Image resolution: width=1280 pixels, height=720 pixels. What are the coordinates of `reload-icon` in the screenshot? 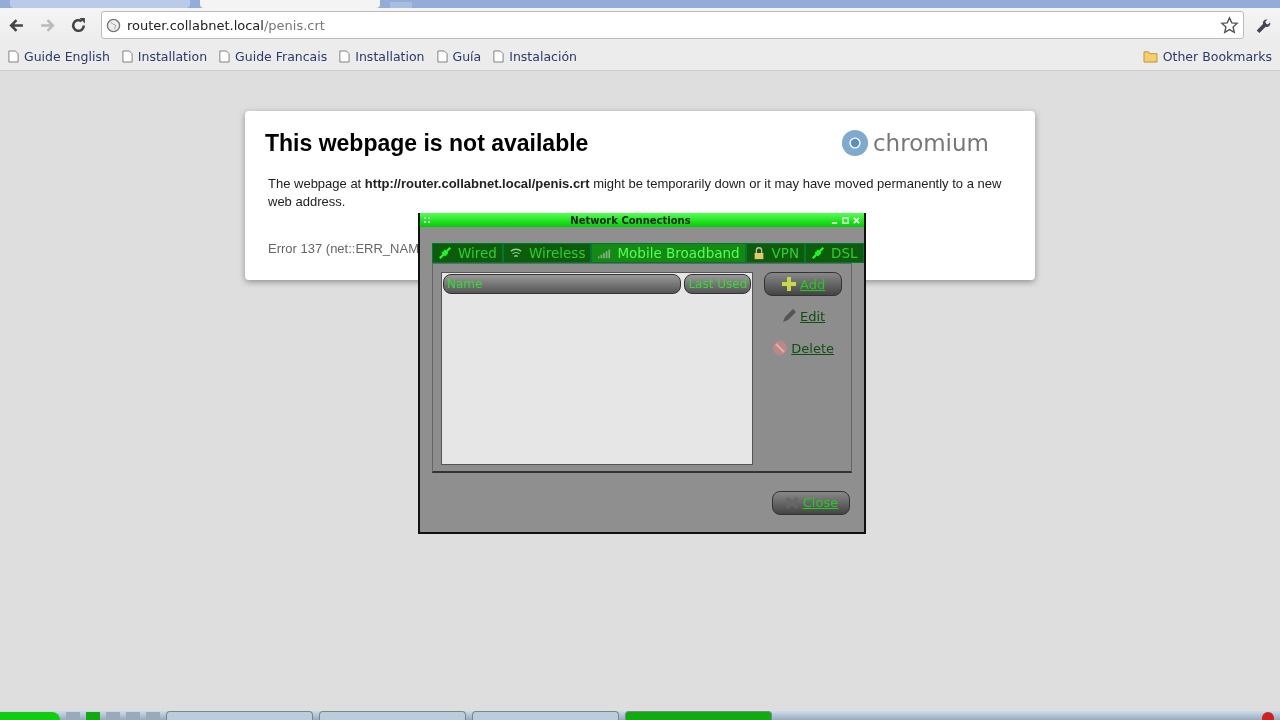 It's located at (78, 25).